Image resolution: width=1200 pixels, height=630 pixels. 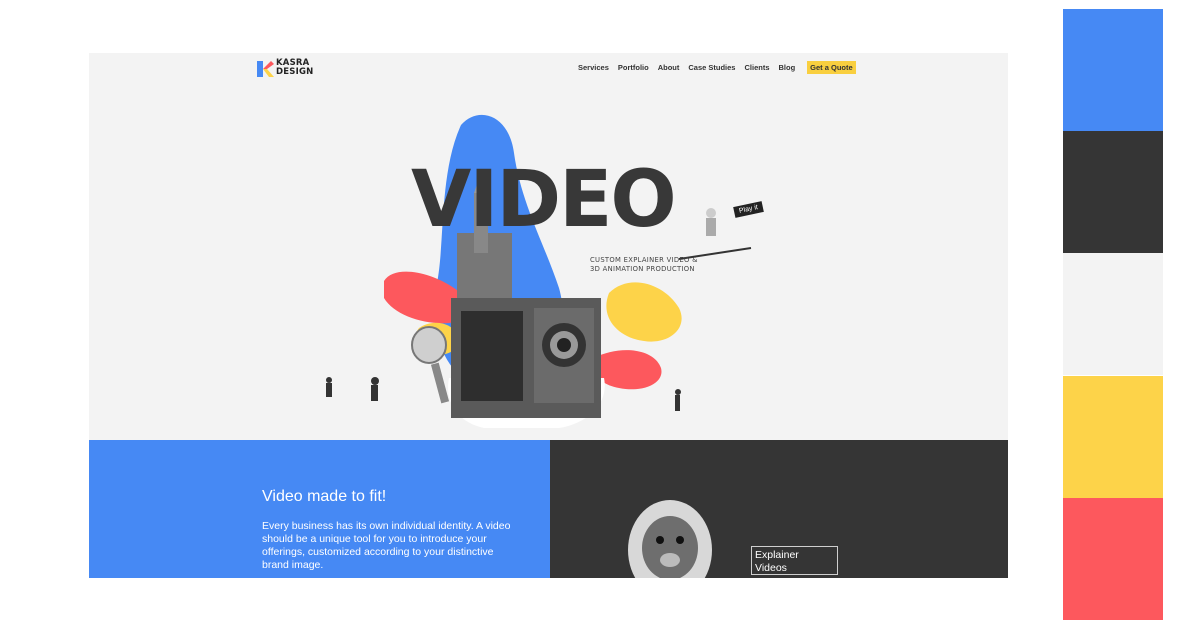 I want to click on hero-title: VIDEO, so click(x=544, y=200).